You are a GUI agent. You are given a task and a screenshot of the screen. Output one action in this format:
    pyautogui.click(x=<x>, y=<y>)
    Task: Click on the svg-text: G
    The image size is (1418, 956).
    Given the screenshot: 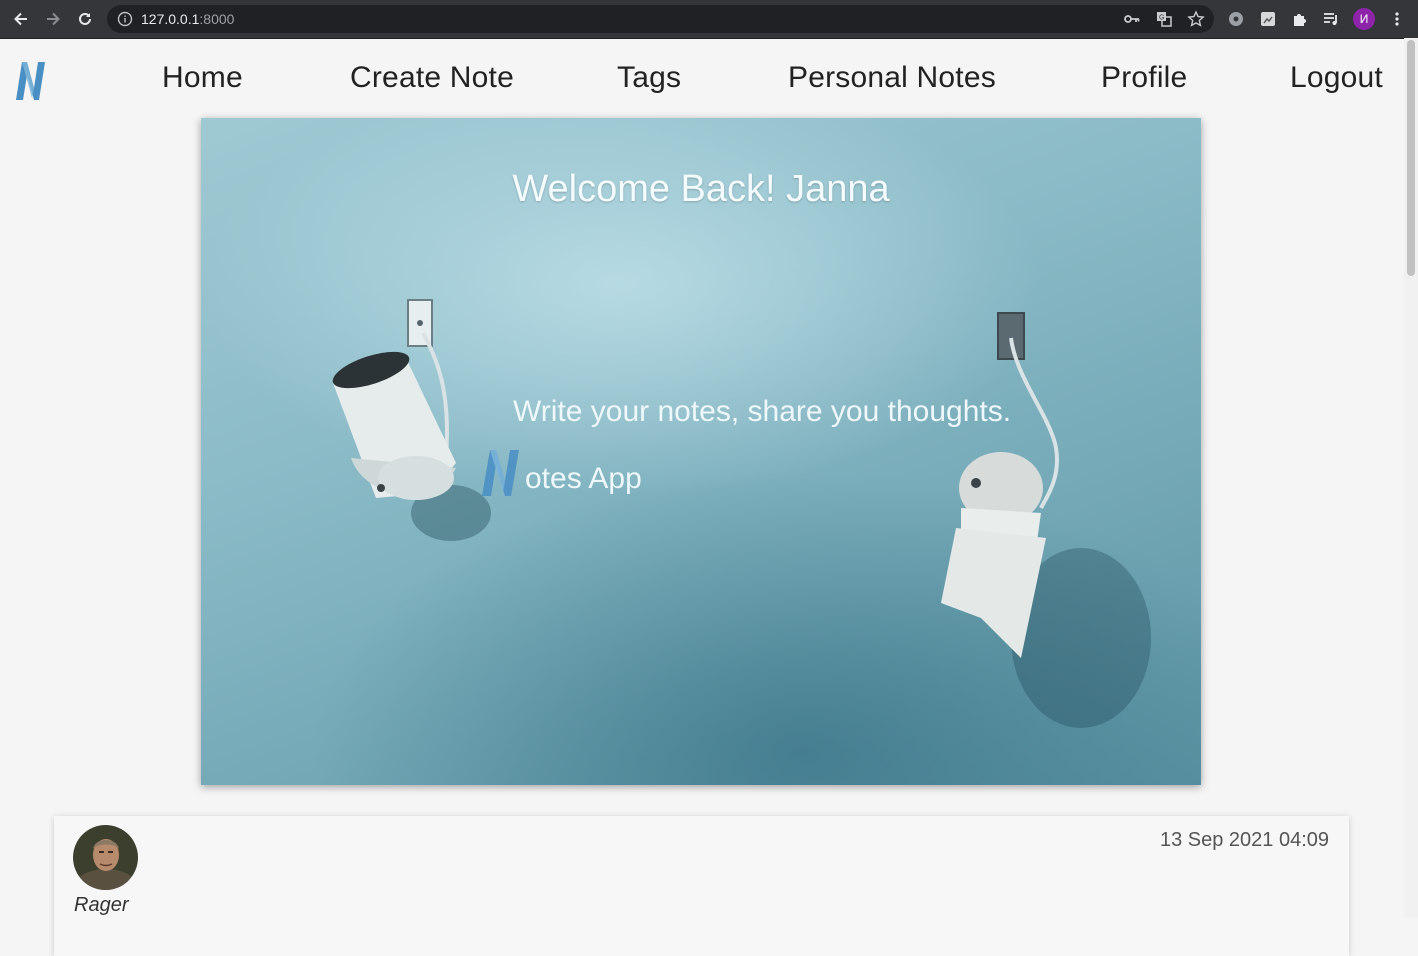 What is the action you would take?
    pyautogui.click(x=1161, y=18)
    